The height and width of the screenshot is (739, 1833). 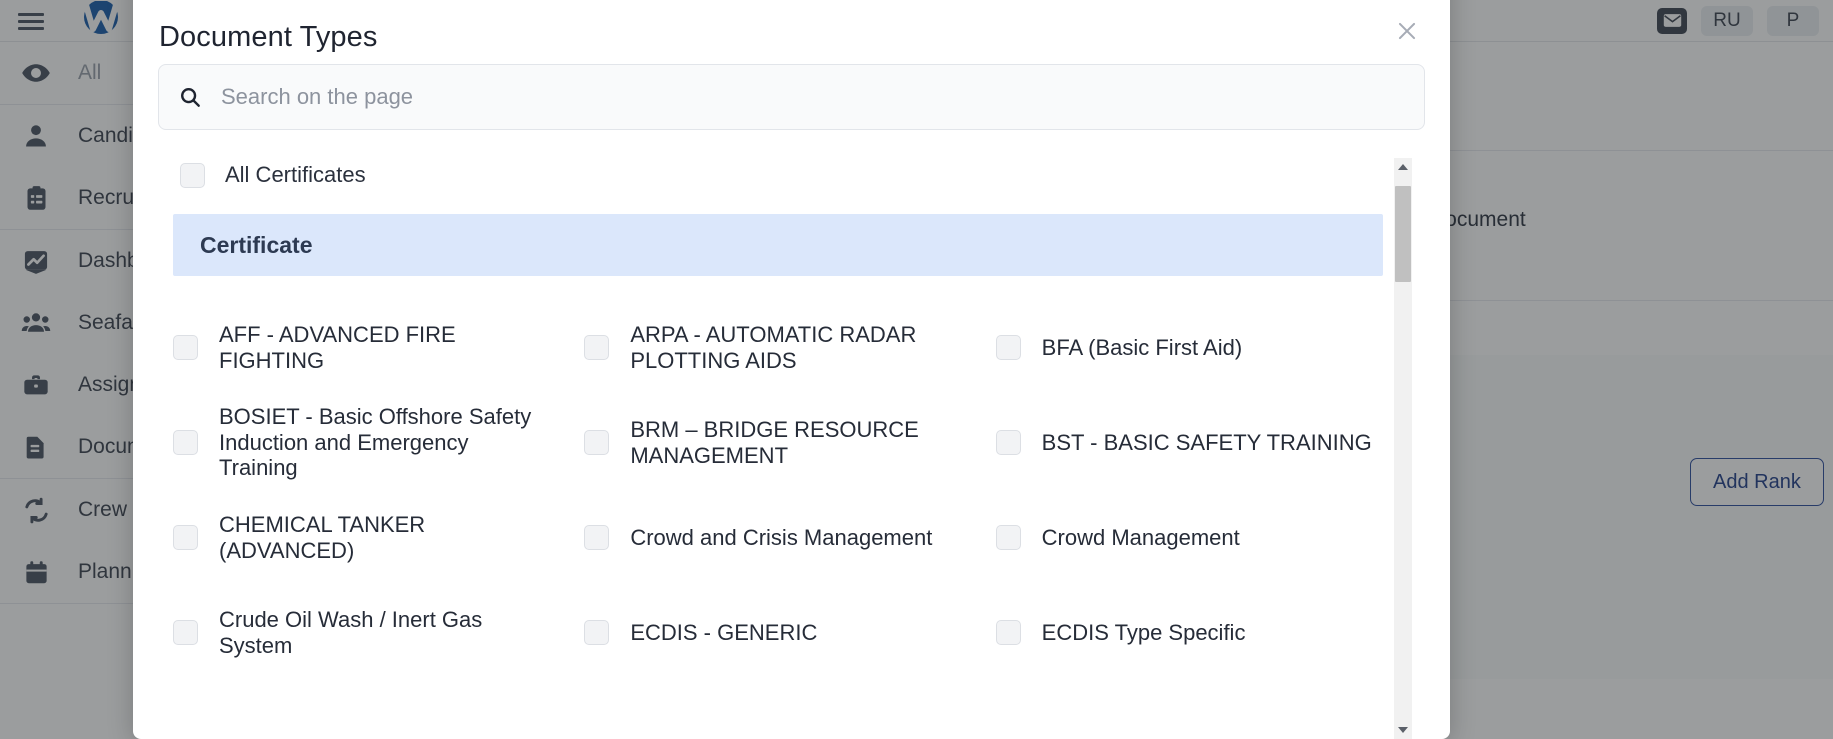 What do you see at coordinates (774, 442) in the screenshot?
I see `checkbox-label: BRM – BRIDGE RESOURCE MANAGEMENT` at bounding box center [774, 442].